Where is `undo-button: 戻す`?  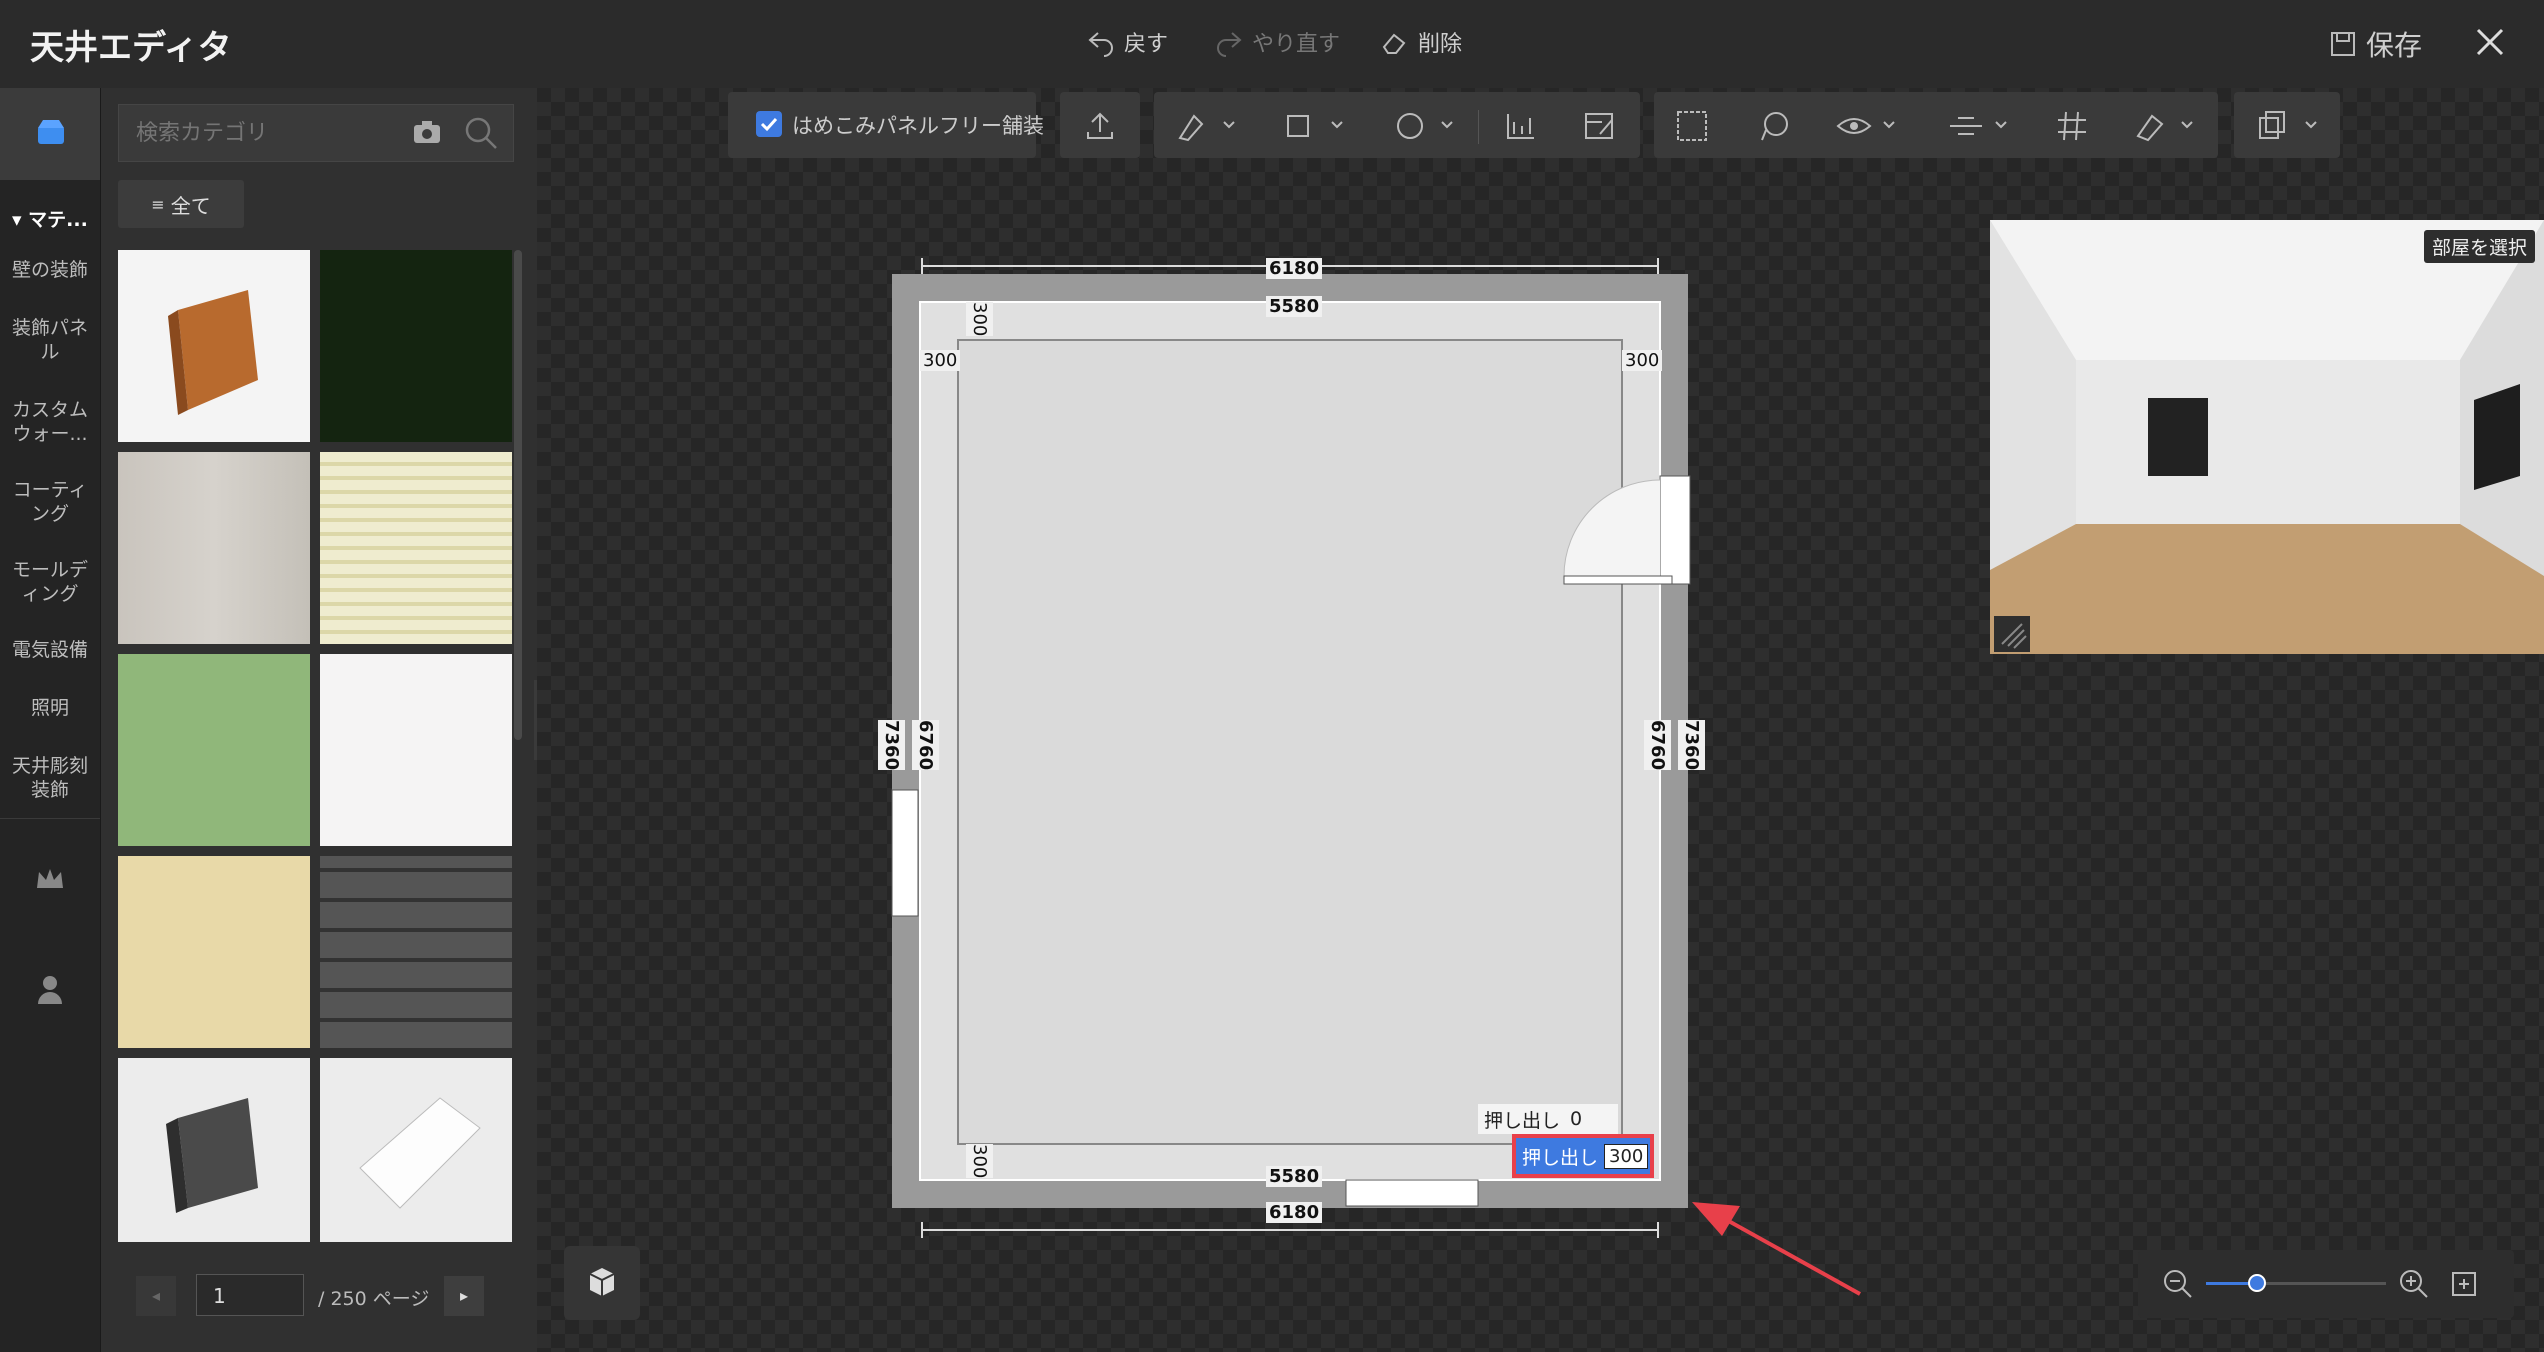 undo-button: 戻す is located at coordinates (1127, 42).